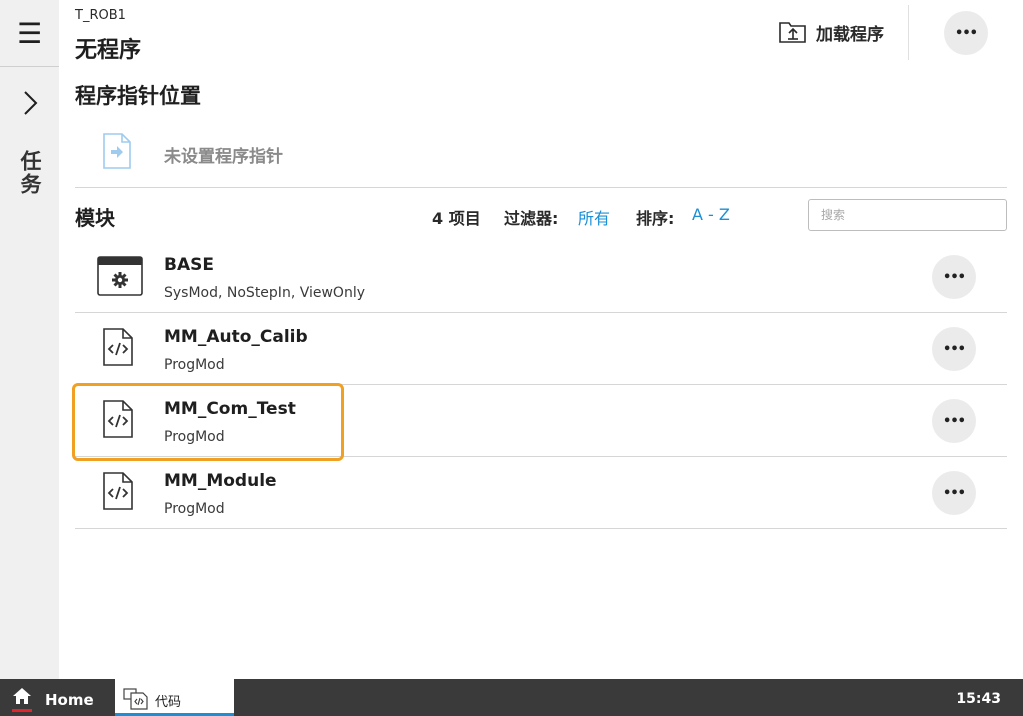  I want to click on program-pointer-status: 未设置程序指针, so click(223, 157).